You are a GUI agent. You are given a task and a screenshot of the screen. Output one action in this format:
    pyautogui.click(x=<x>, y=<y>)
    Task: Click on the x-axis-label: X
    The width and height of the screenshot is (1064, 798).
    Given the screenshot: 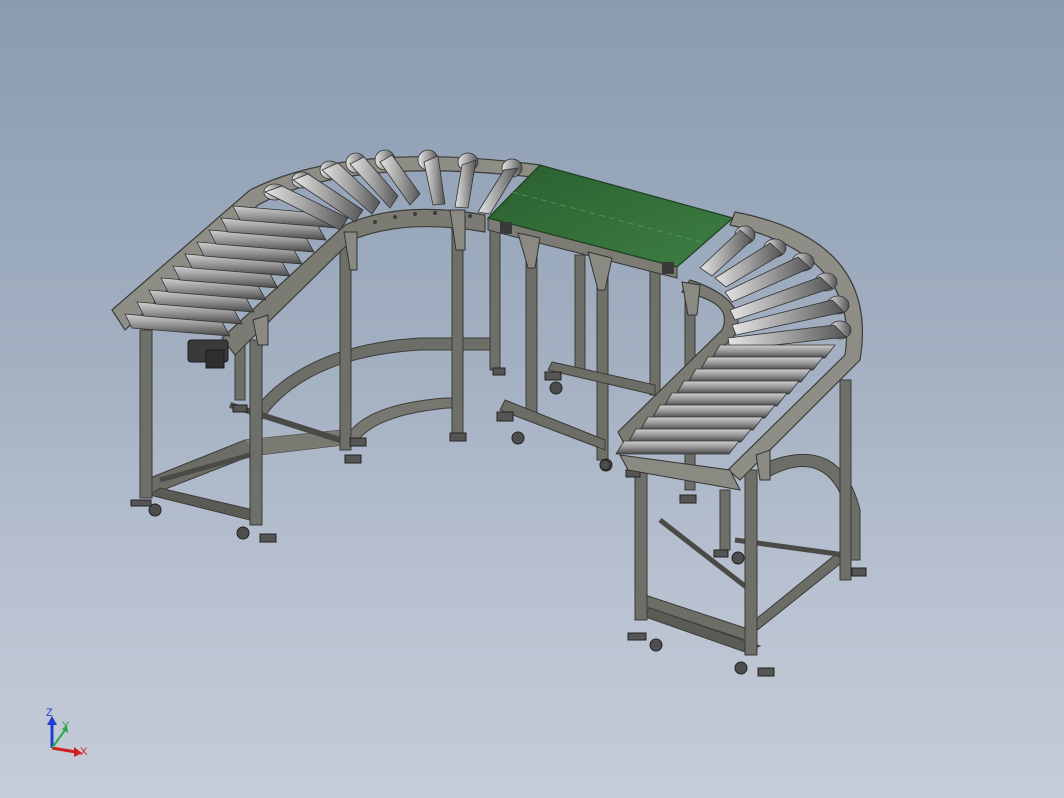 What is the action you would take?
    pyautogui.click(x=84, y=752)
    